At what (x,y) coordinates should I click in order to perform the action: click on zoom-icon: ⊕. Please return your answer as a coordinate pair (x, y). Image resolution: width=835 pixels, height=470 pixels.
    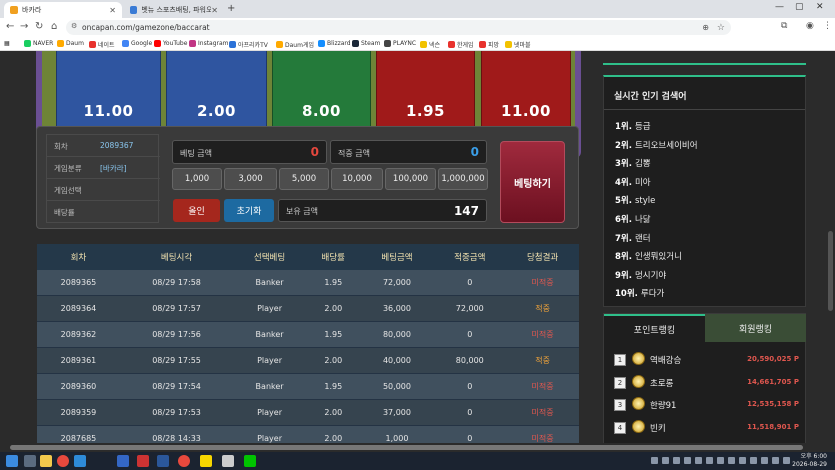
    Looking at the image, I should click on (705, 27).